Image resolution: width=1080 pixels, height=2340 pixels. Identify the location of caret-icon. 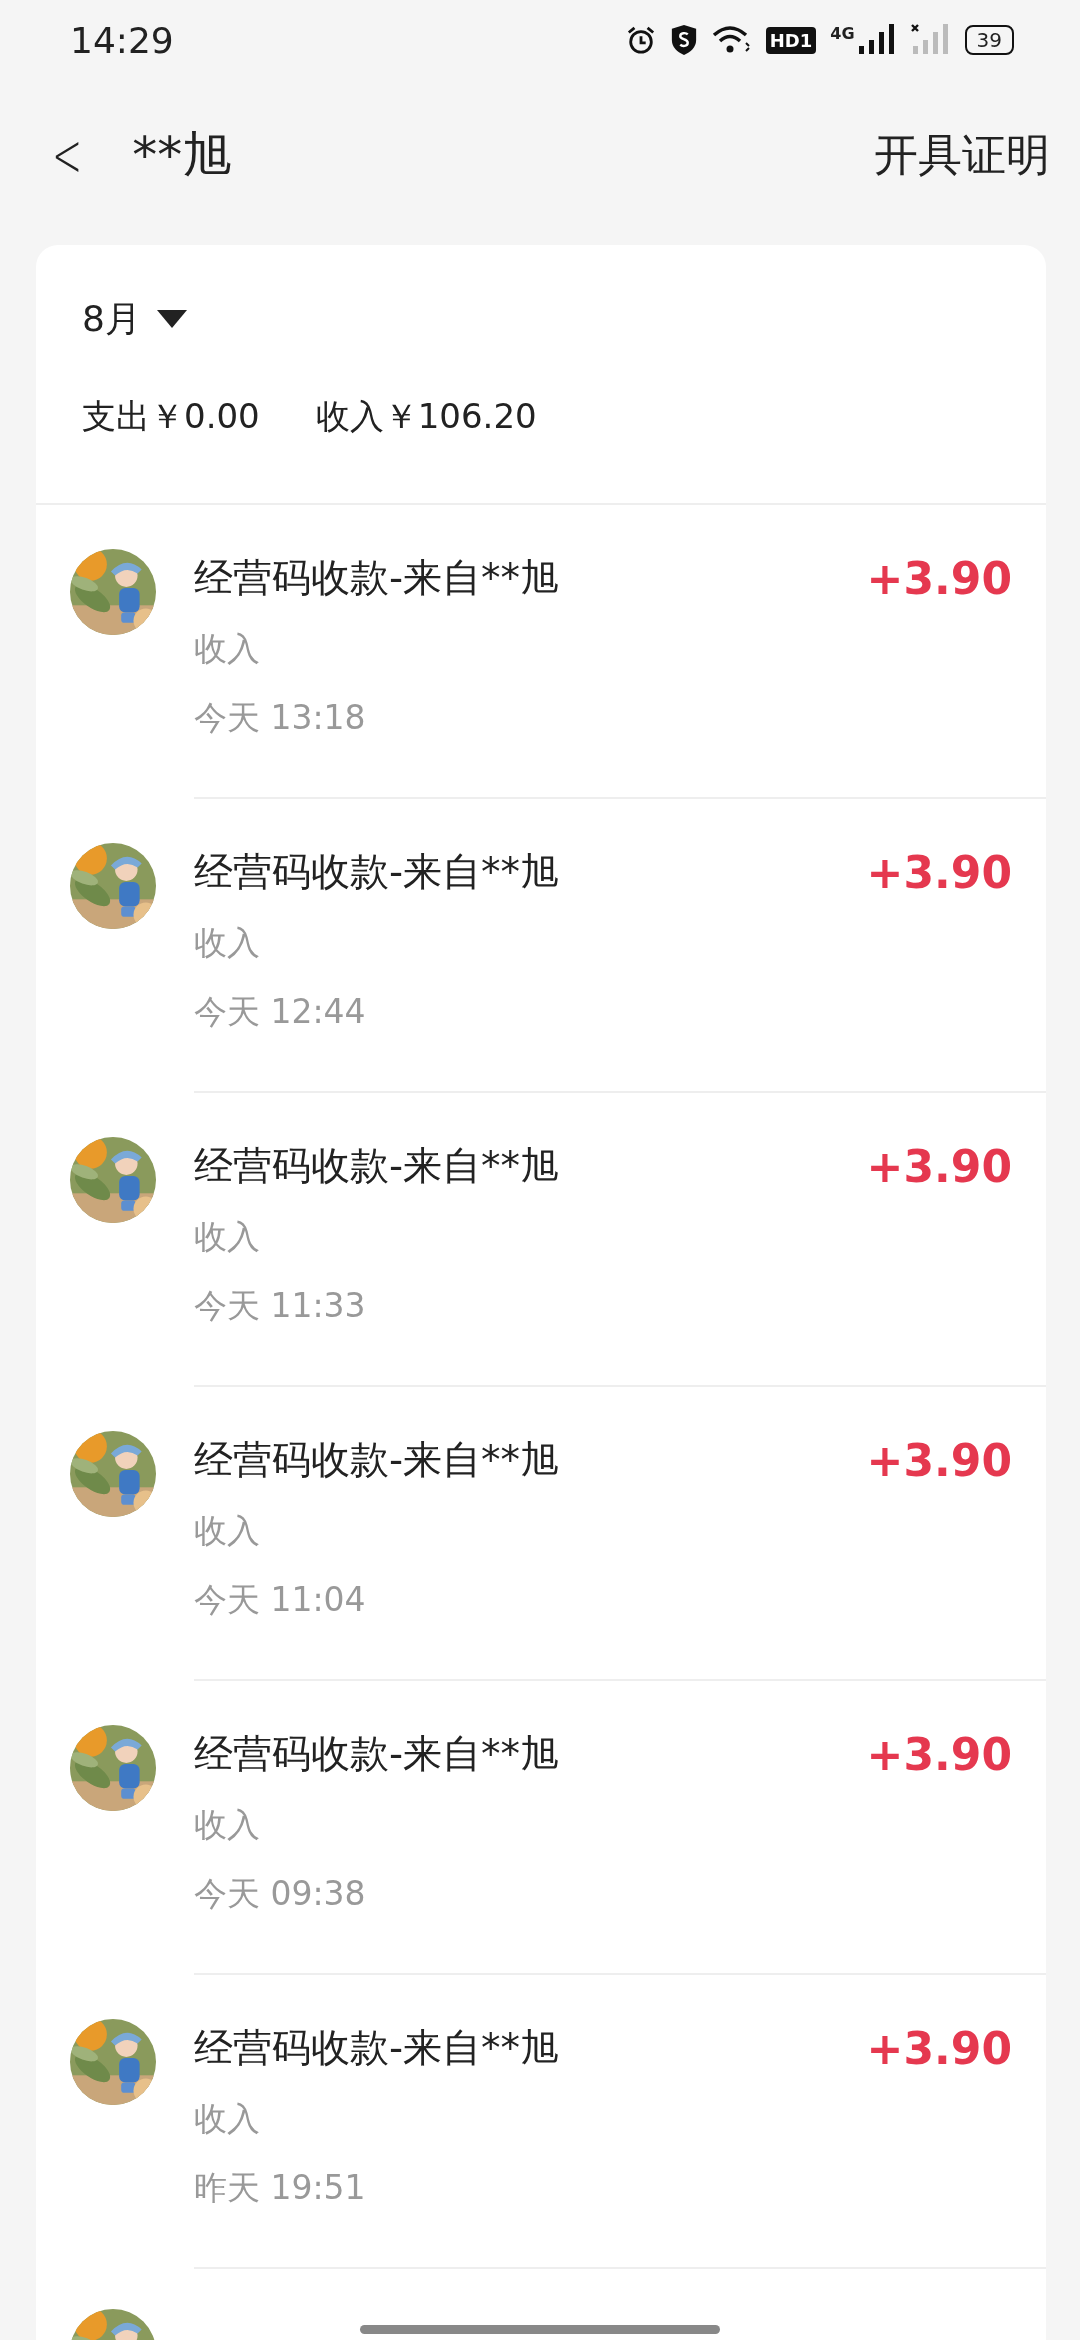
(171, 319).